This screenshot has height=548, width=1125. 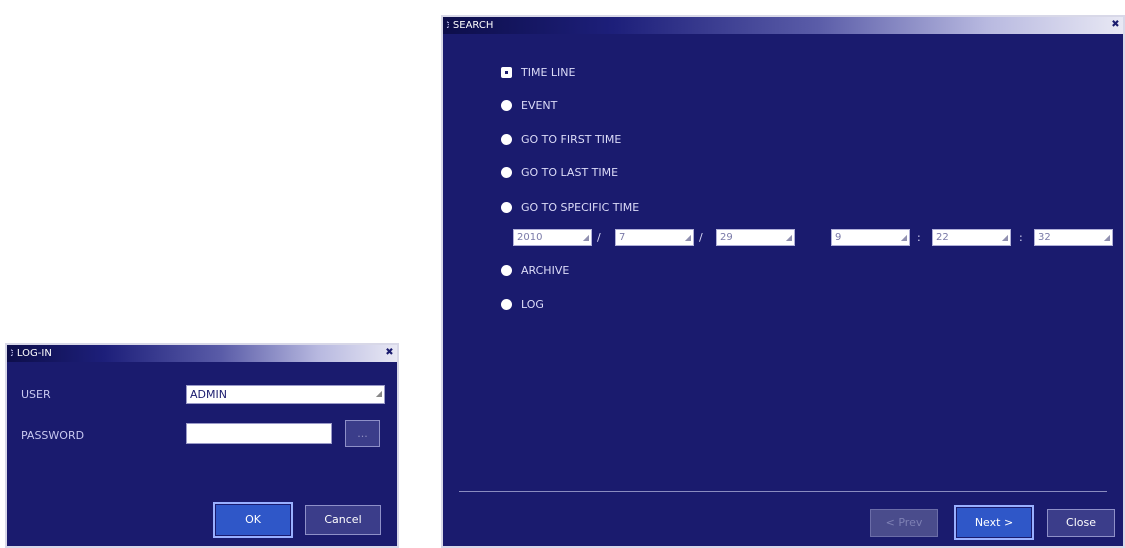 What do you see at coordinates (570, 172) in the screenshot?
I see `option-label: GO TO LAST TIME` at bounding box center [570, 172].